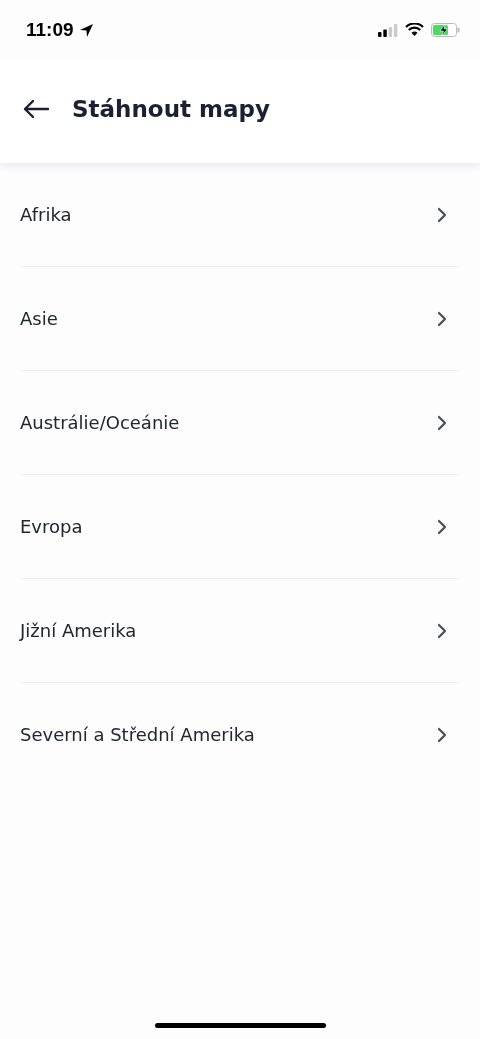 The image size is (480, 1039). I want to click on region-list-item: Severní a Střední Amerika, so click(240, 735).